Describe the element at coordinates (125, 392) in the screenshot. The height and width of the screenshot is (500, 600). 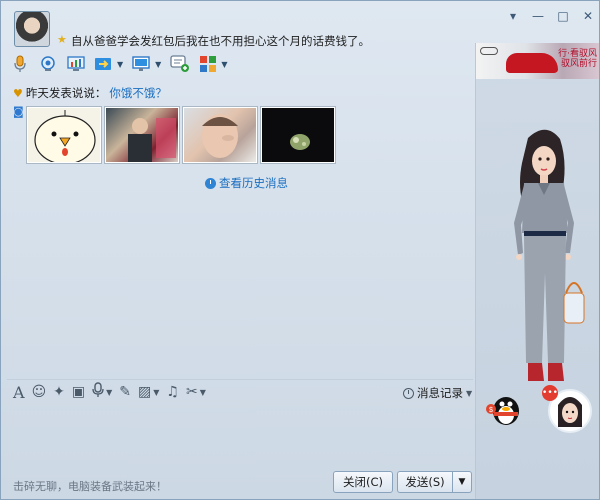
I see `edit-icon: ✎` at that location.